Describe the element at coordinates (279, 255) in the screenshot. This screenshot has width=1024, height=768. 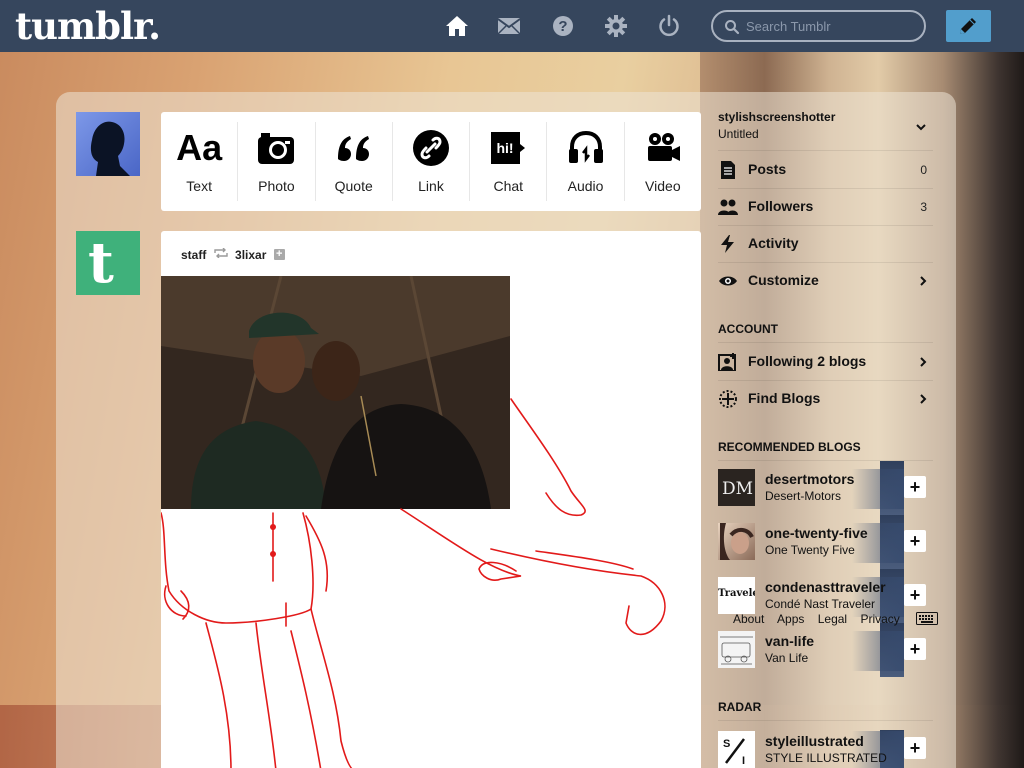
I see `follow-button: +` at that location.